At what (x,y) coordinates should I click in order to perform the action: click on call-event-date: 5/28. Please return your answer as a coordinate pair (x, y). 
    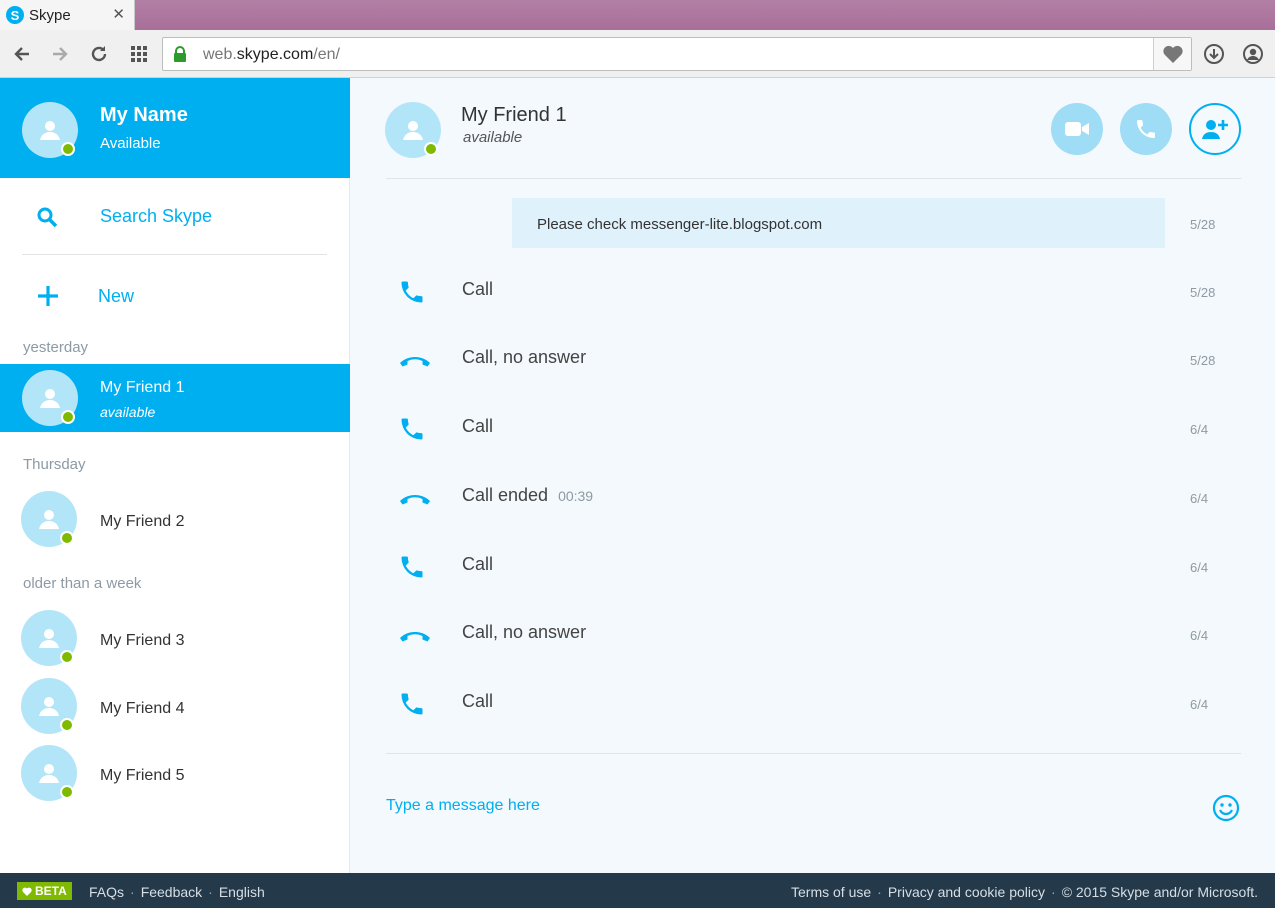
    Looking at the image, I should click on (1203, 360).